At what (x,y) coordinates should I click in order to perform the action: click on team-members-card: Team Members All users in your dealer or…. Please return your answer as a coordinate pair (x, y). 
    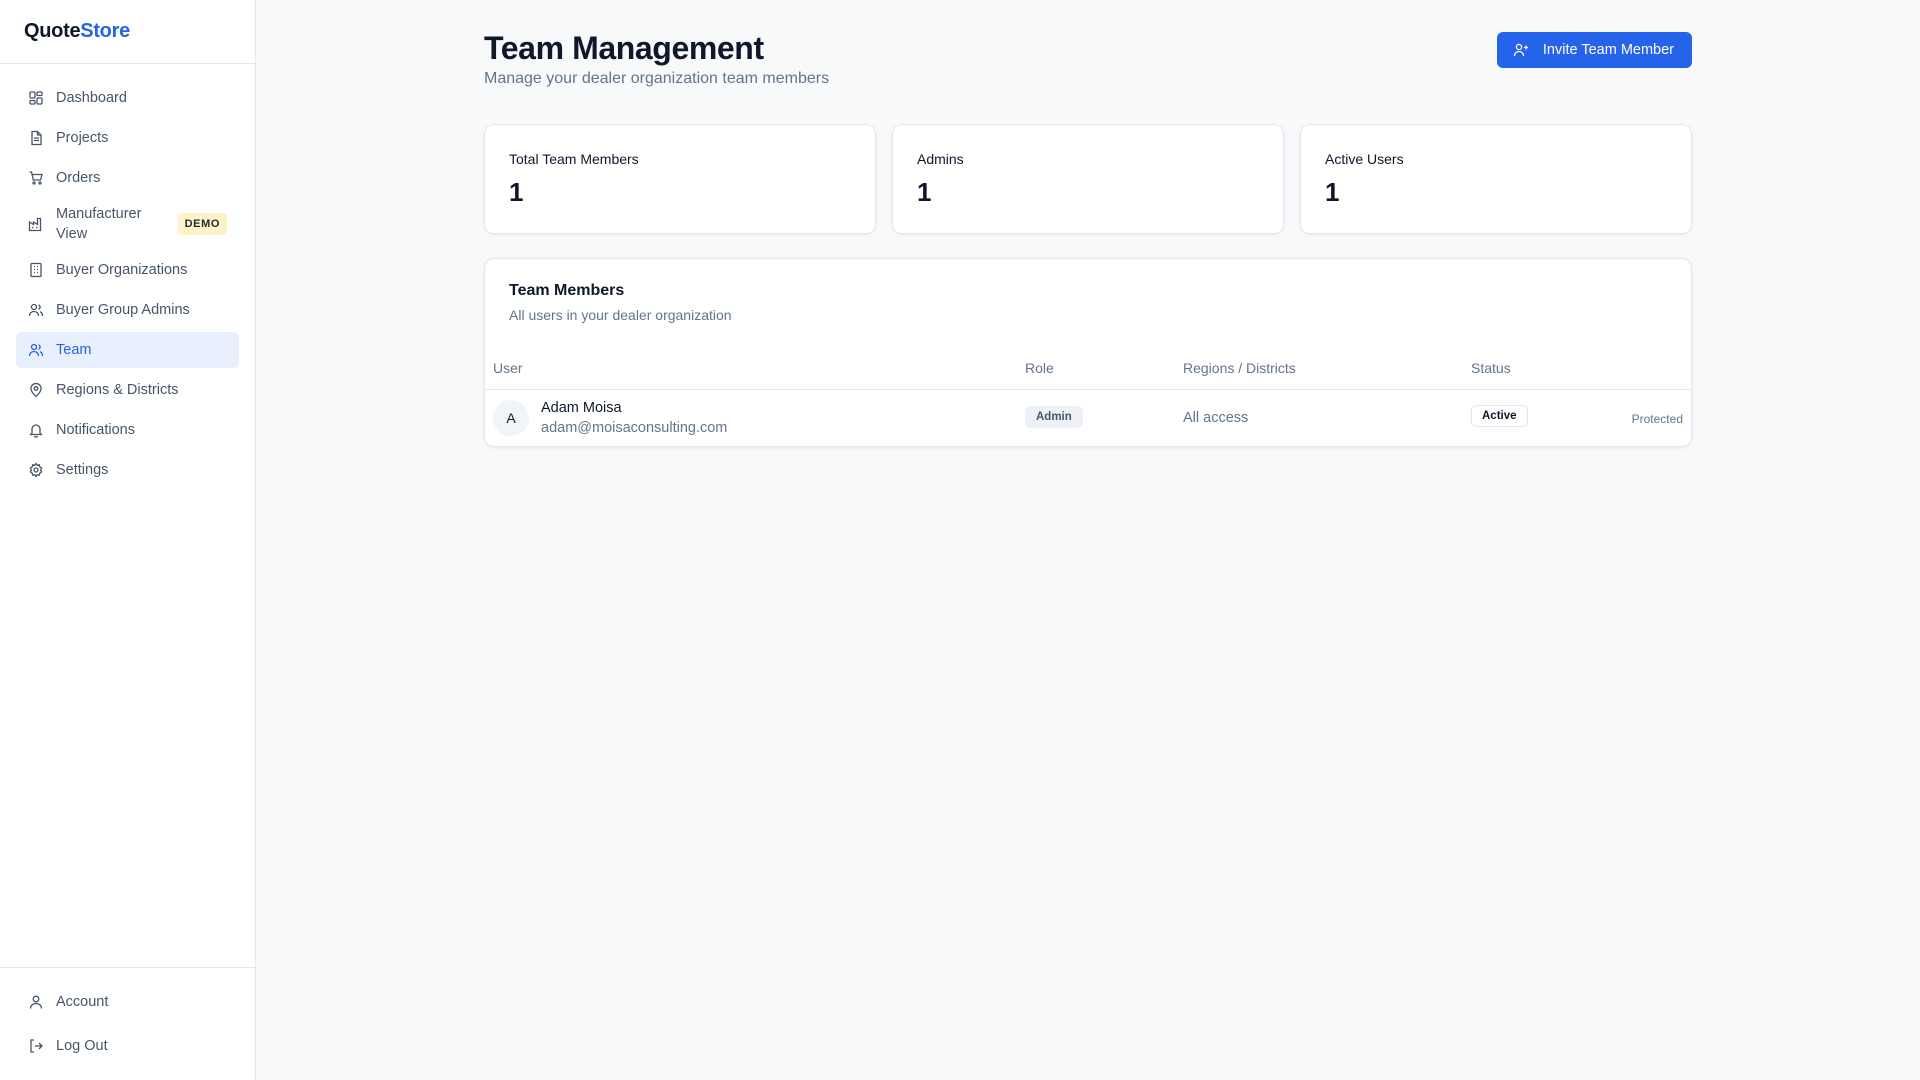
    Looking at the image, I should click on (1088, 352).